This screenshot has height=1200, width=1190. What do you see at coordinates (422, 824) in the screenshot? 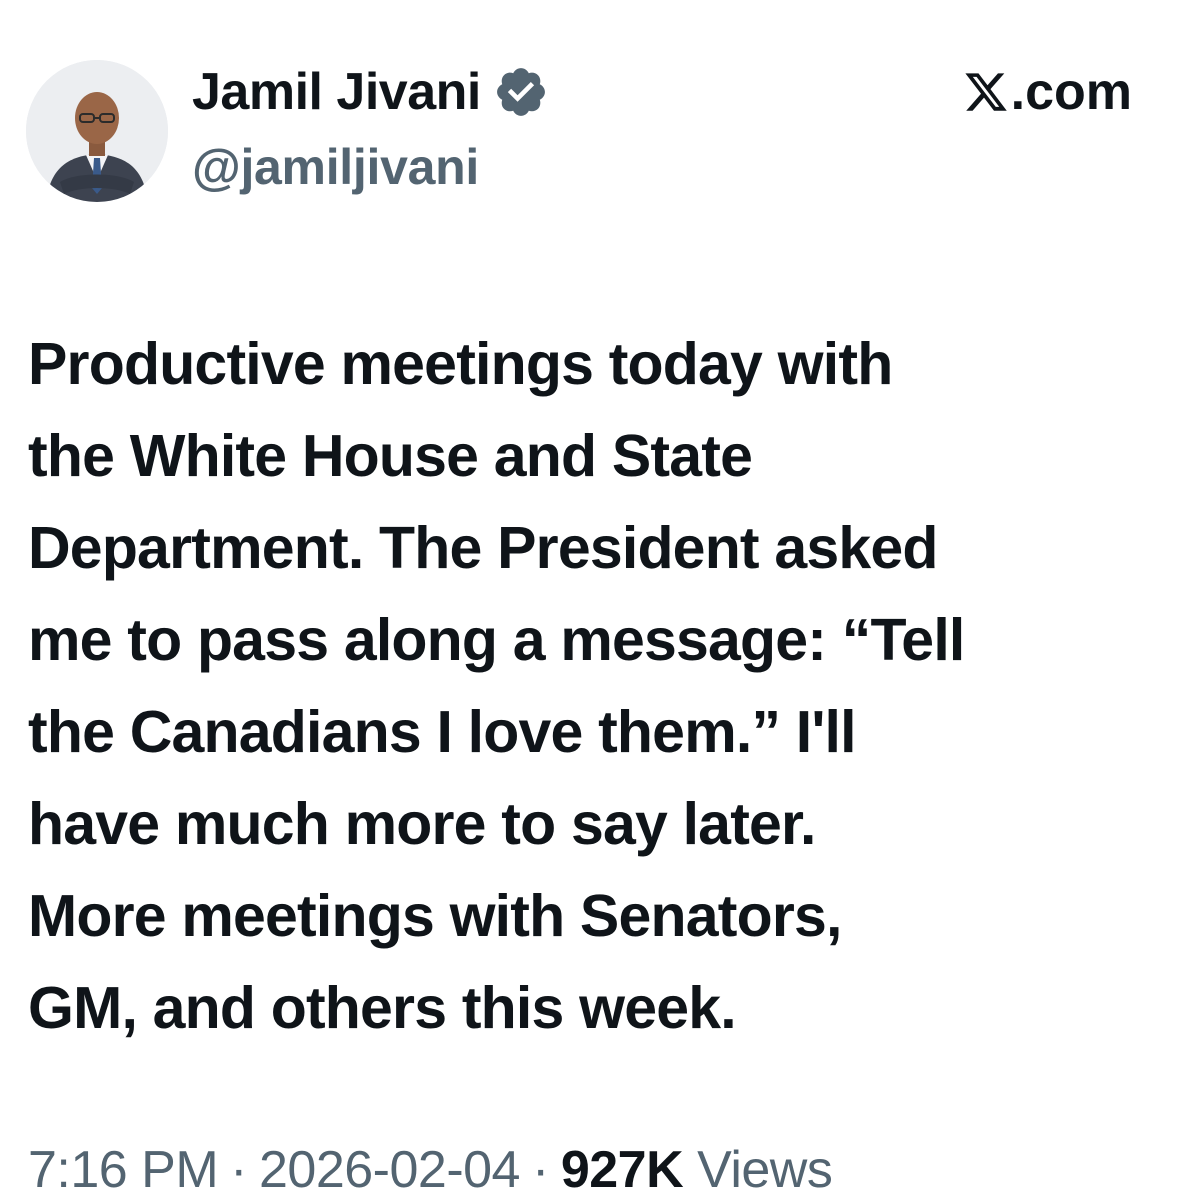
I see `tweet-line: have much more to say later.` at bounding box center [422, 824].